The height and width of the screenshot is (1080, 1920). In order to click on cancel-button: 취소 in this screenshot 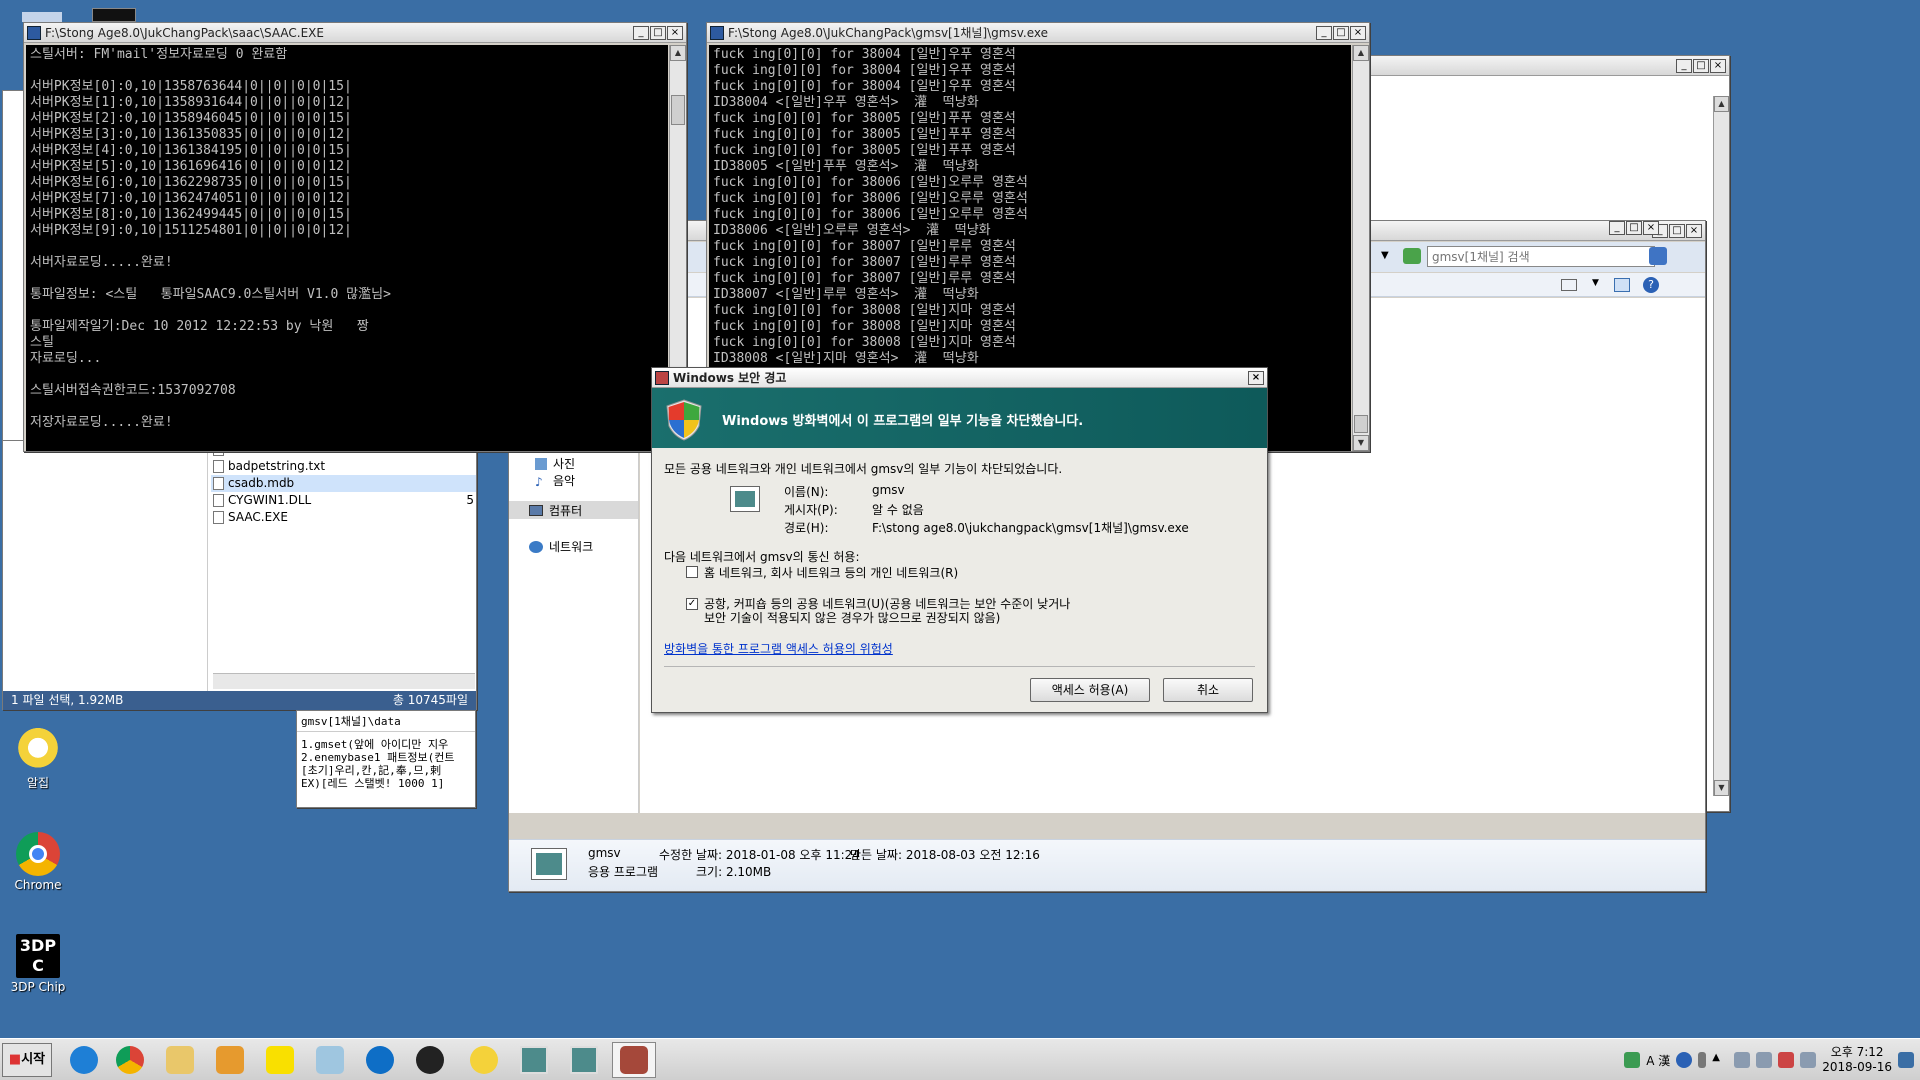, I will do `click(1208, 690)`.